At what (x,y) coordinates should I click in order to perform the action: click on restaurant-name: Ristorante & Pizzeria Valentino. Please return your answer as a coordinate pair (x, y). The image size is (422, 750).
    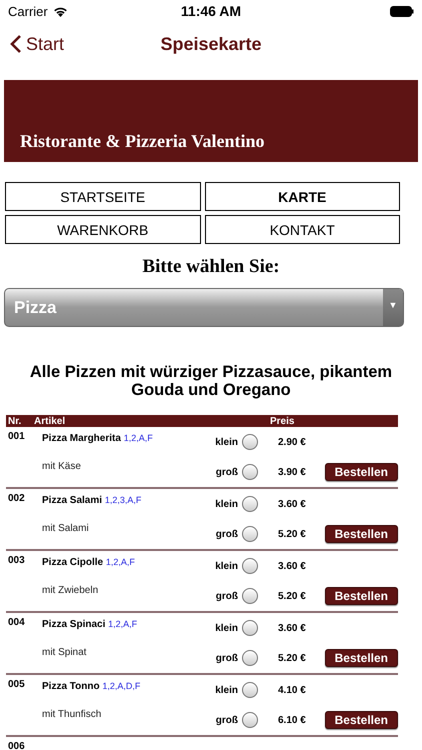
    Looking at the image, I should click on (142, 141).